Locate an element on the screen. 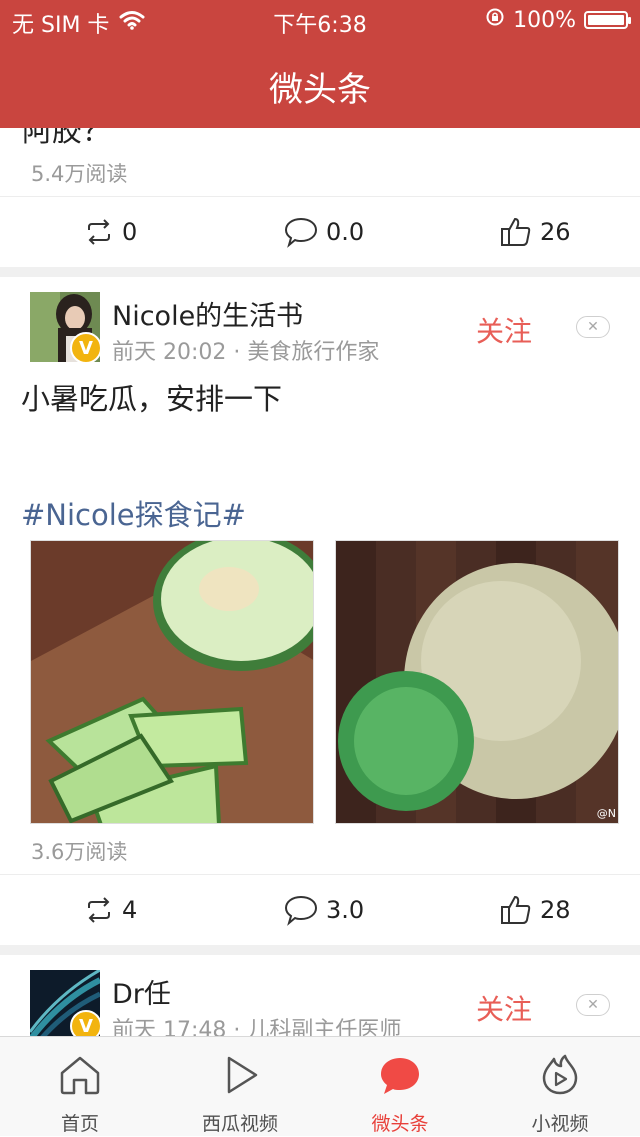 Image resolution: width=640 pixels, height=1137 pixels. hashtag-link: #Nicole探食记# is located at coordinates (133, 513).